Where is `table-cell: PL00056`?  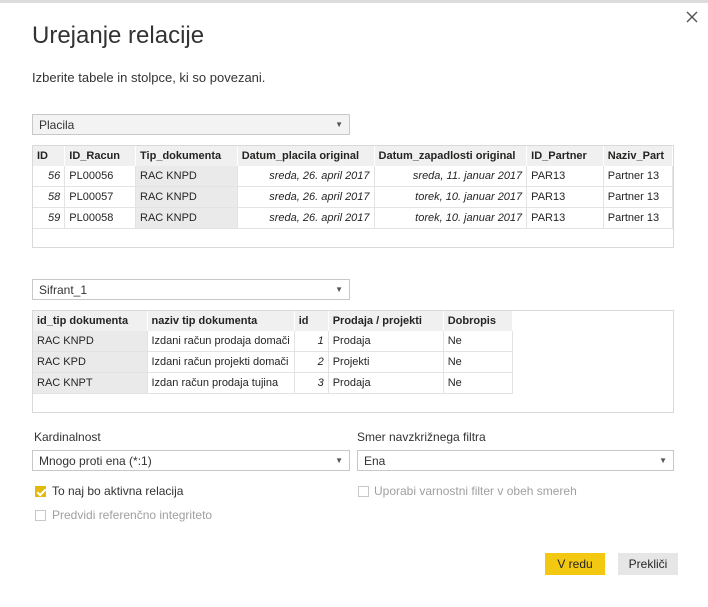
table-cell: PL00056 is located at coordinates (100, 176).